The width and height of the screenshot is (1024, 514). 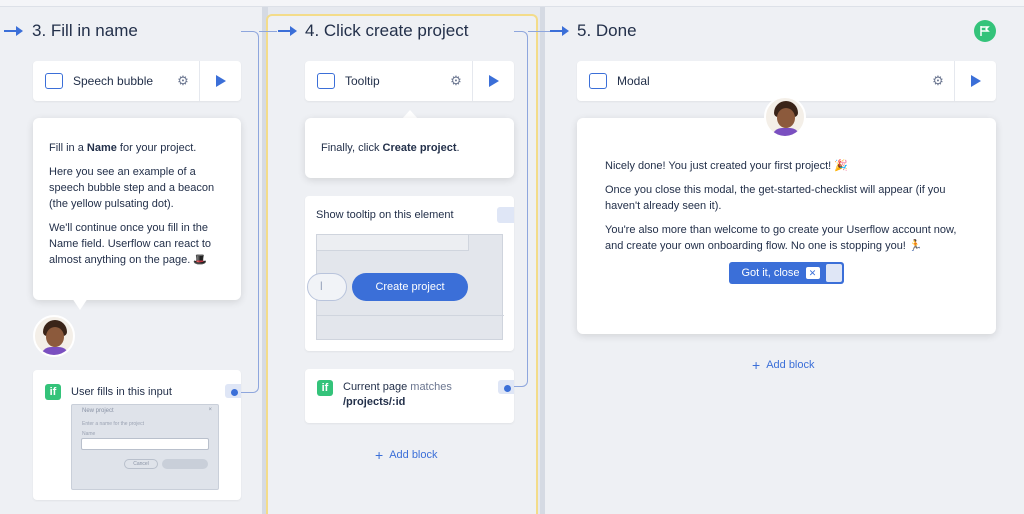 What do you see at coordinates (812, 273) in the screenshot?
I see `close-icon: ✕` at bounding box center [812, 273].